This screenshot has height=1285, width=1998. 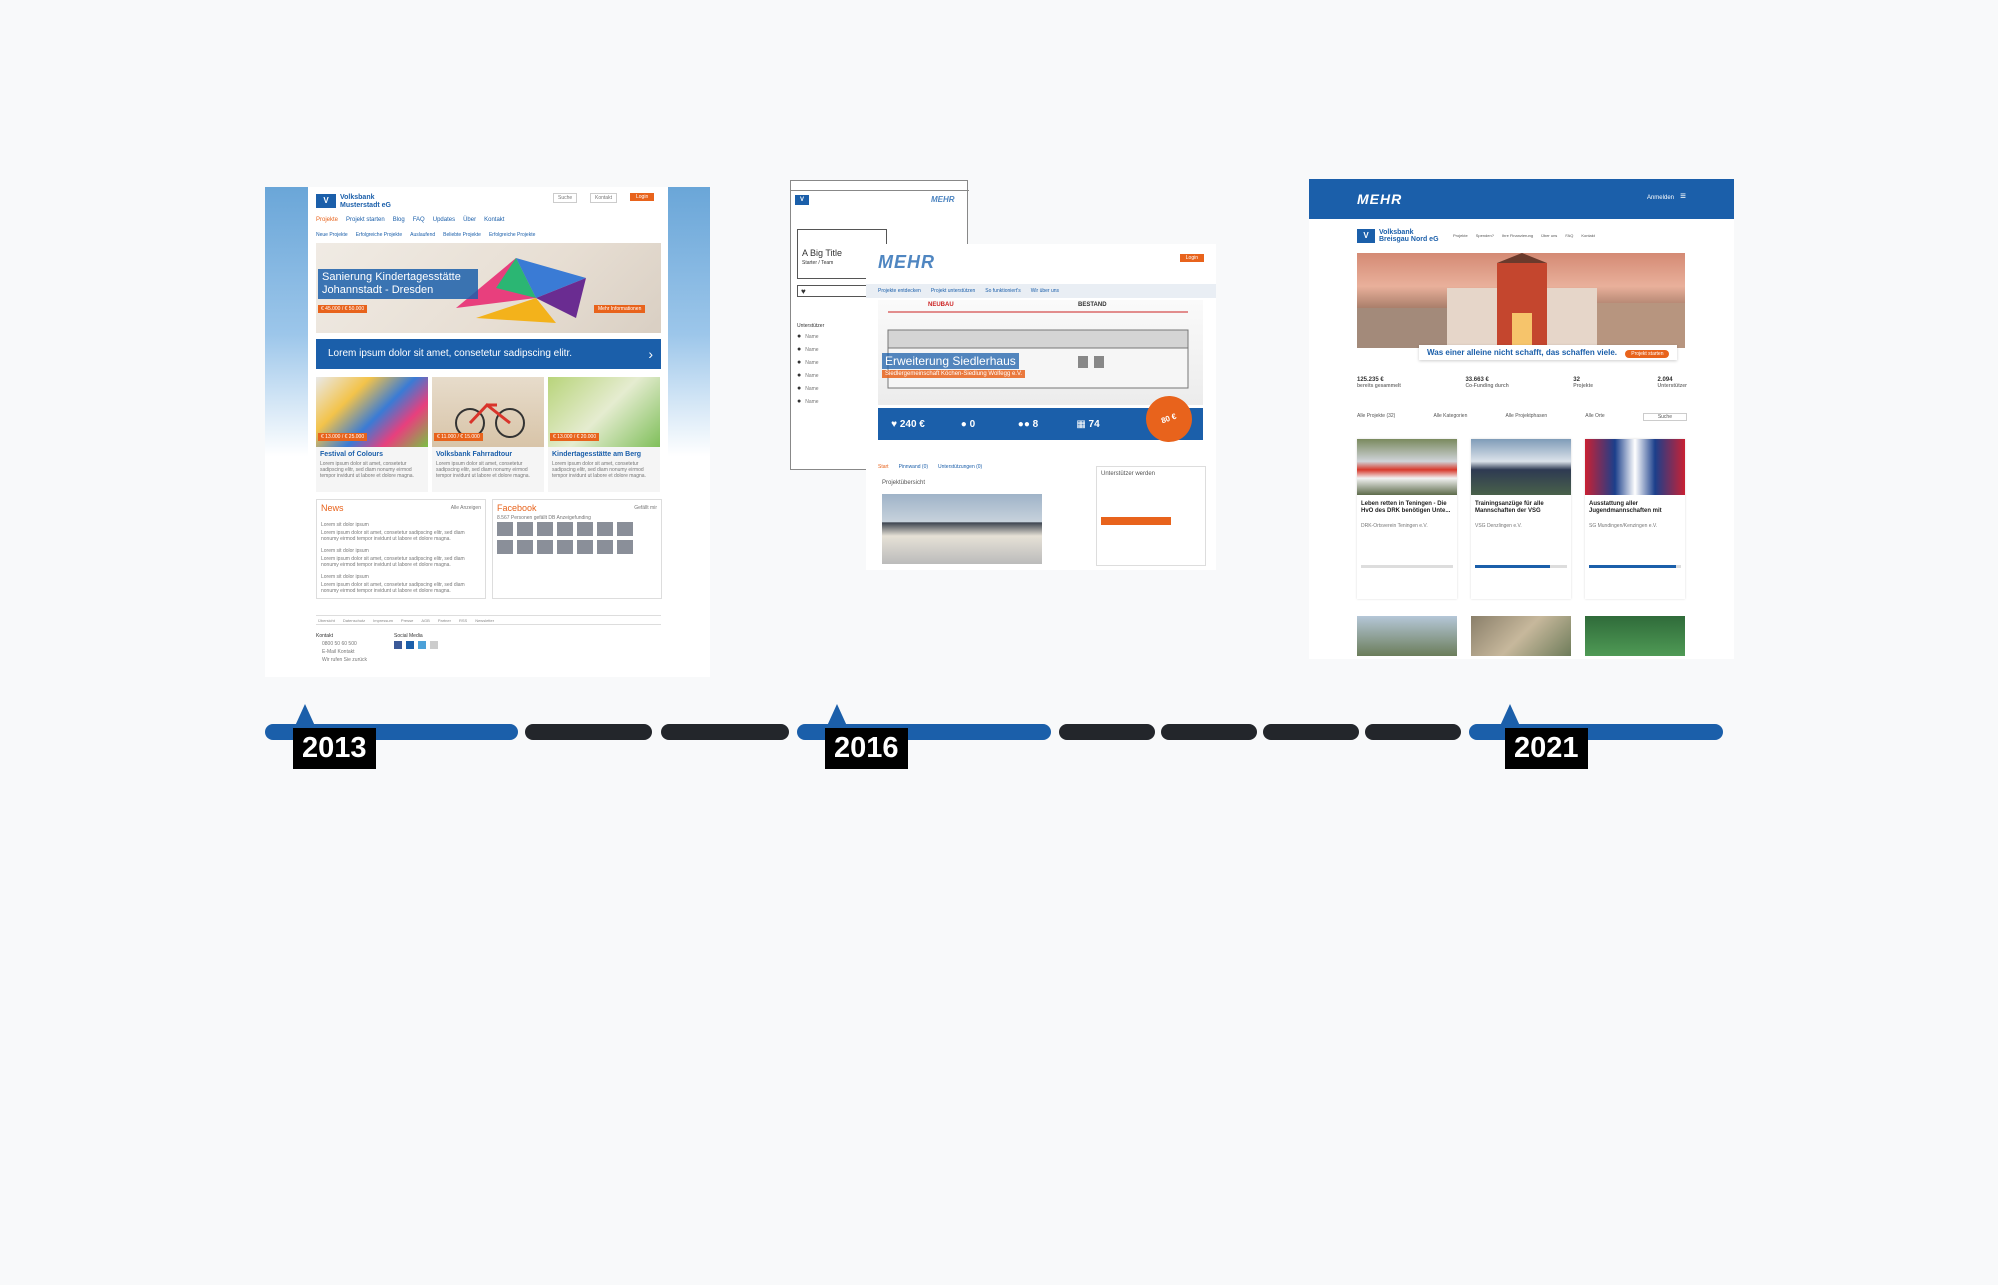 I want to click on start-project-button: Projekt starten, so click(x=1647, y=354).